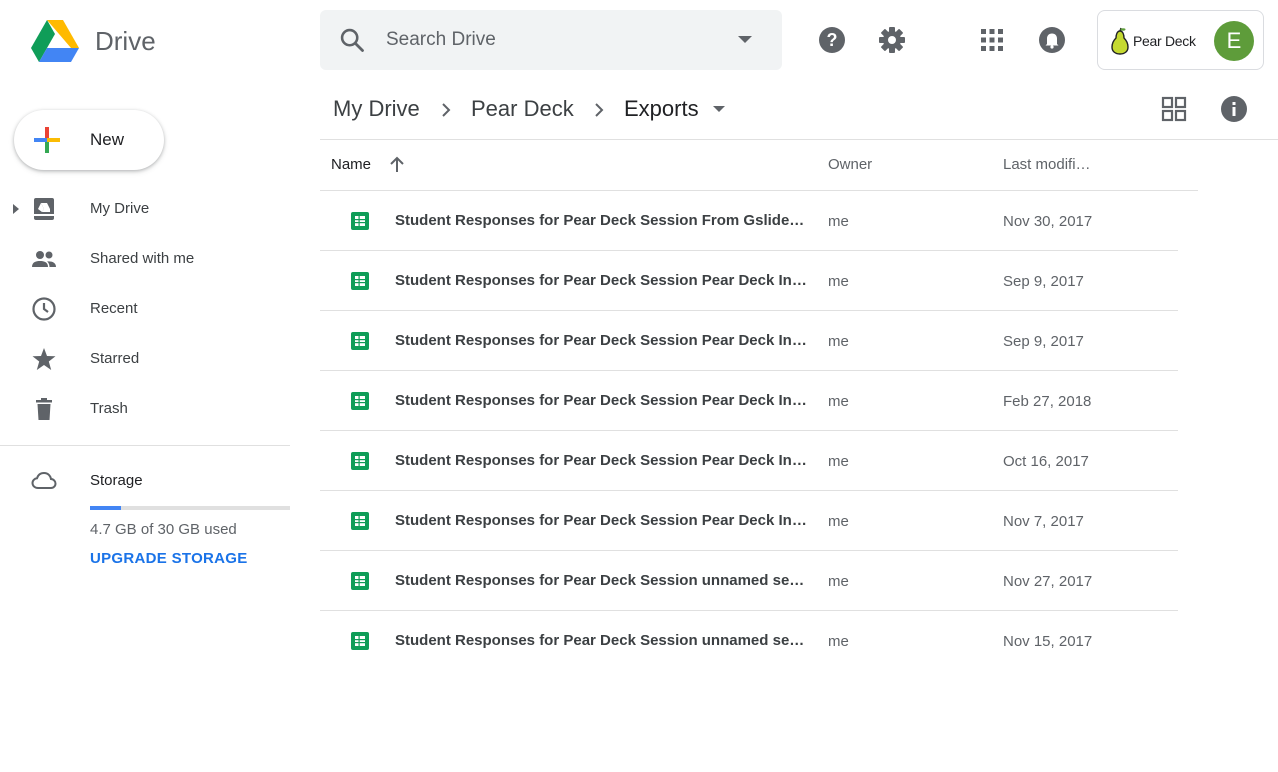 This screenshot has width=1278, height=772. I want to click on settings-gear-icon, so click(892, 40).